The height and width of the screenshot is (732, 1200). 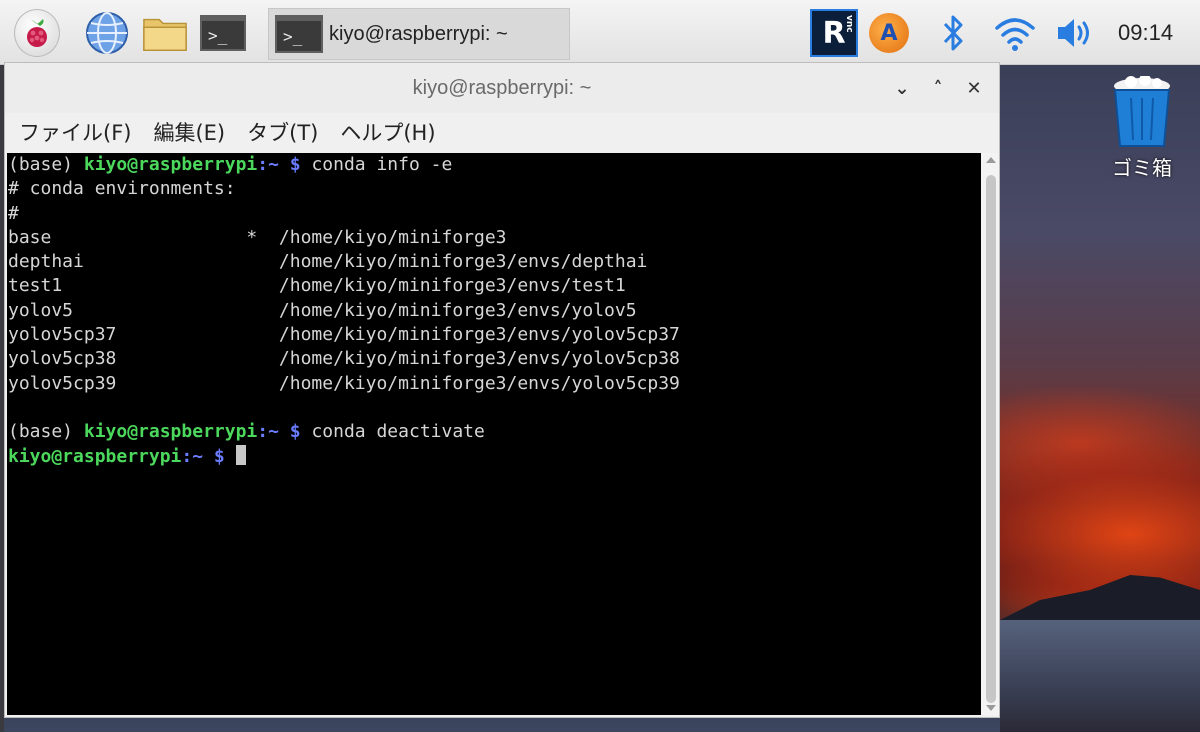 What do you see at coordinates (282, 132) in the screenshot?
I see `menu-tabs: タブ(T)` at bounding box center [282, 132].